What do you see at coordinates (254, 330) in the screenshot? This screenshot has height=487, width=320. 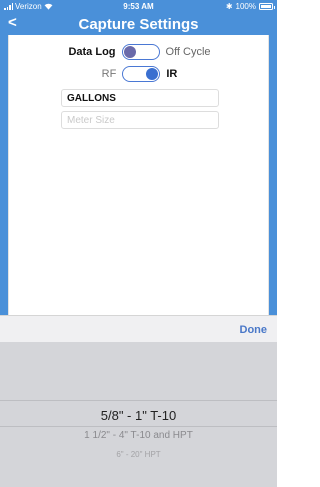 I see `done-button: Done` at bounding box center [254, 330].